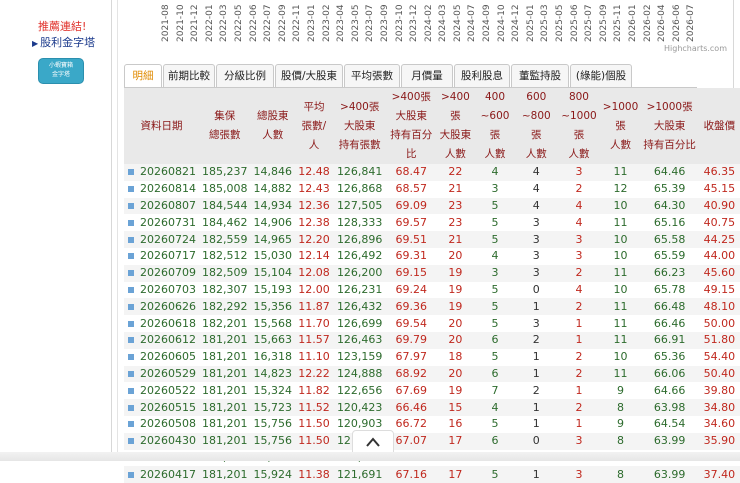  Describe the element at coordinates (268, 23) in the screenshot. I see `x-axis-label: 2022-07` at that location.